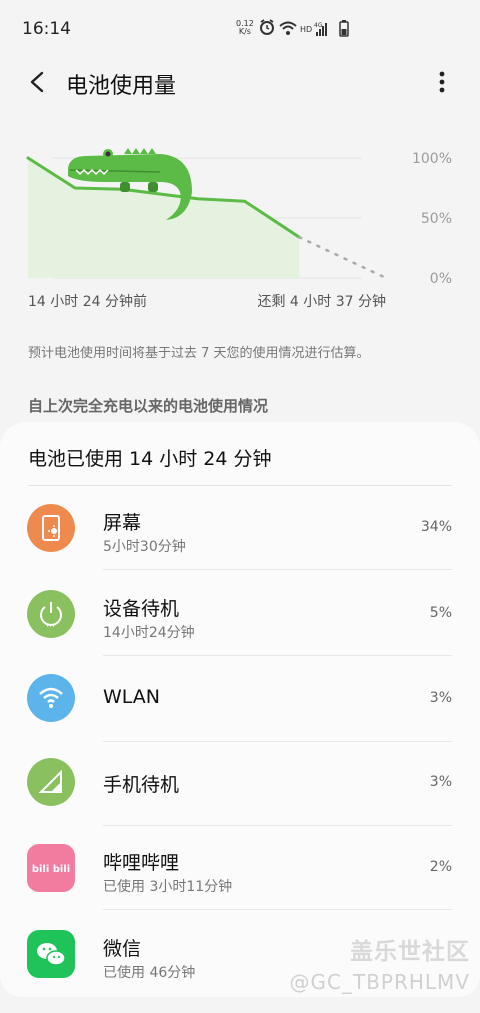 This screenshot has width=480, height=1013. I want to click on back-button, so click(38, 82).